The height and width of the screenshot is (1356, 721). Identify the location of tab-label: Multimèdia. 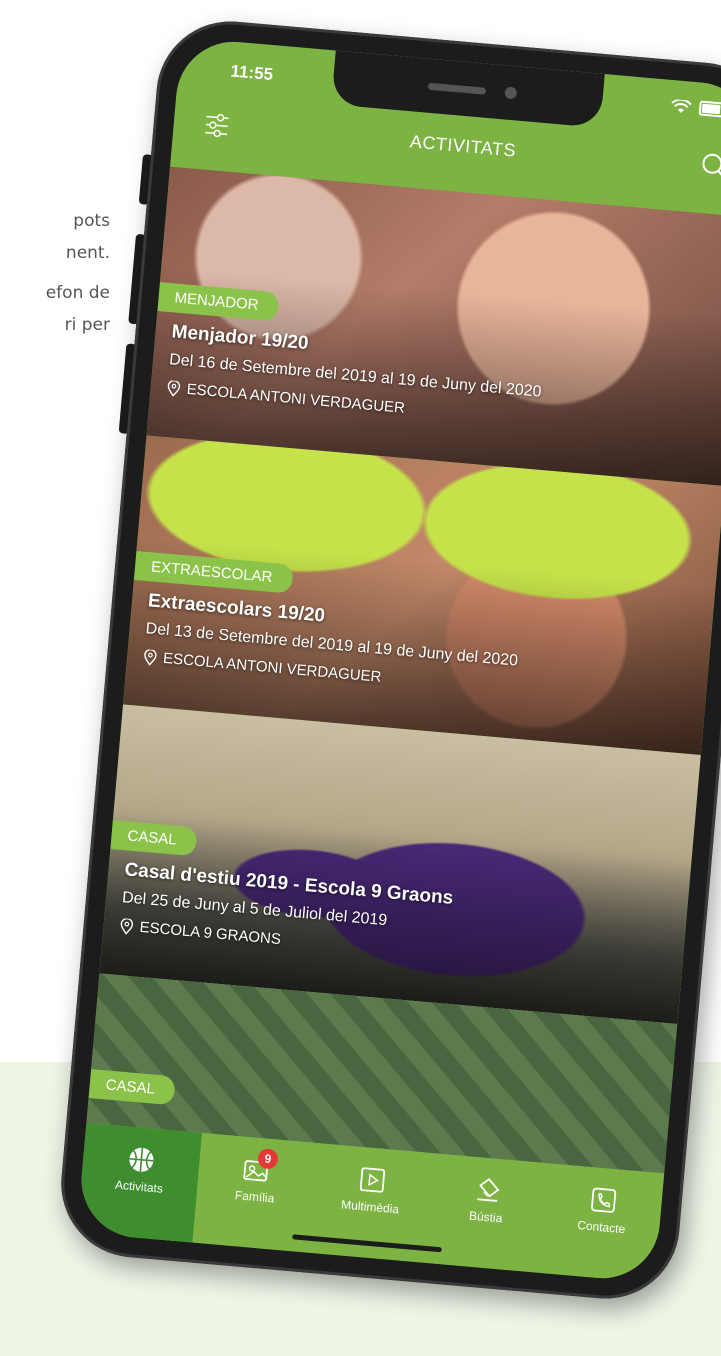
(370, 1207).